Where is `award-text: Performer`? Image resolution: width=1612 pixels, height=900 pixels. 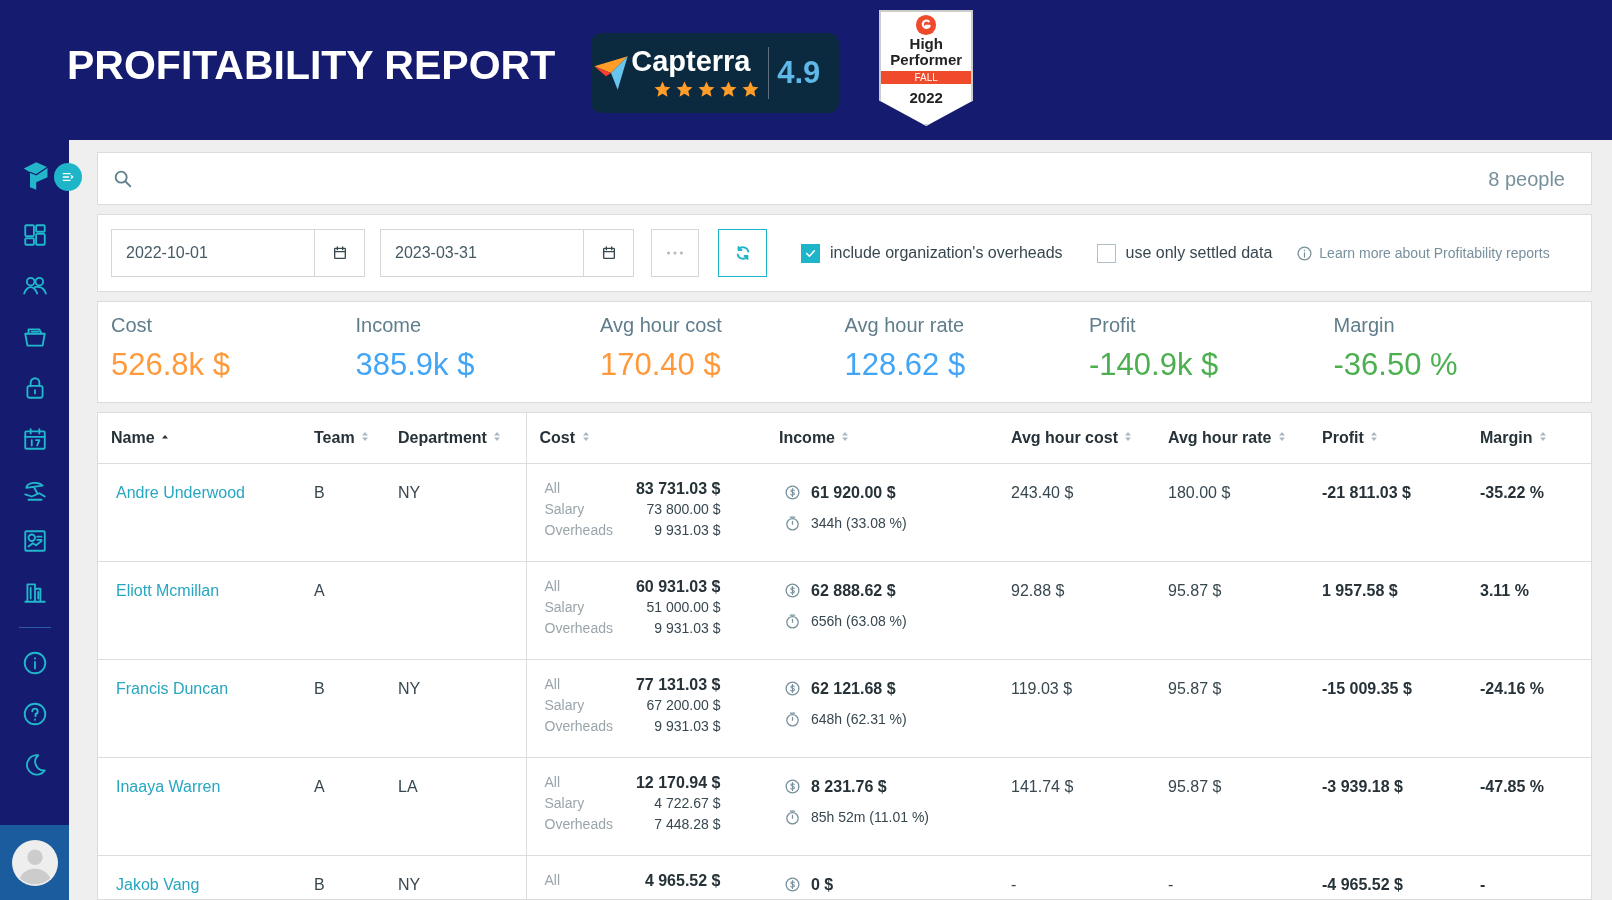
award-text: Performer is located at coordinates (926, 60).